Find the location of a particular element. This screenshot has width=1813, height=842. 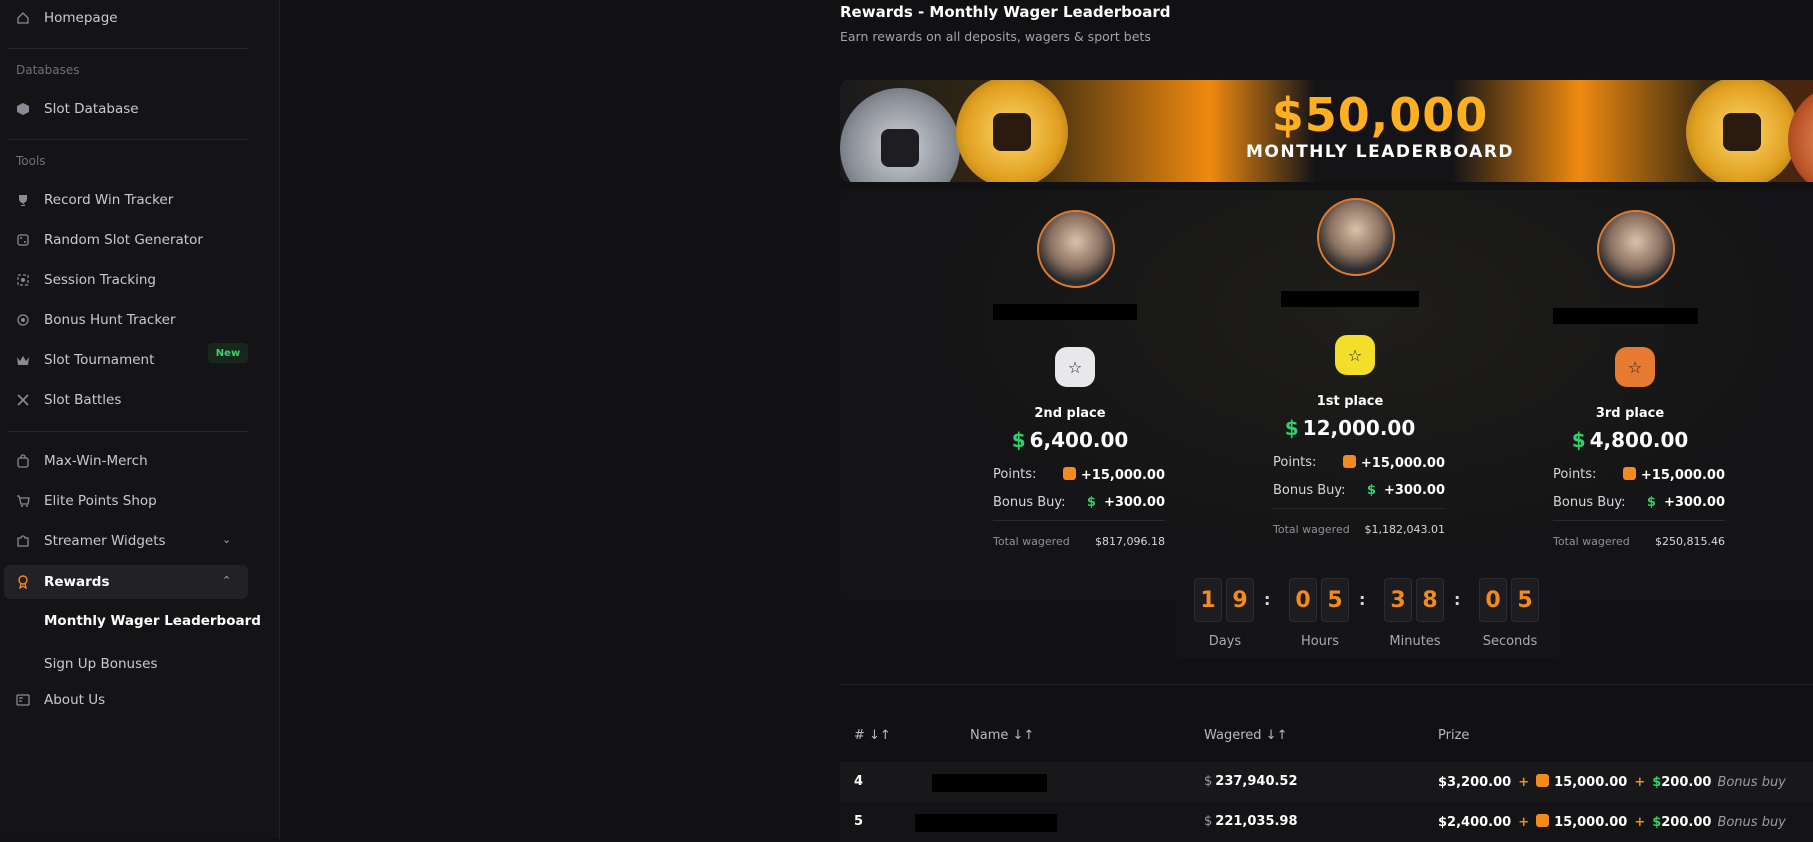

sidebar-item-label: Bonus Hunt Tracker is located at coordinates (110, 320).